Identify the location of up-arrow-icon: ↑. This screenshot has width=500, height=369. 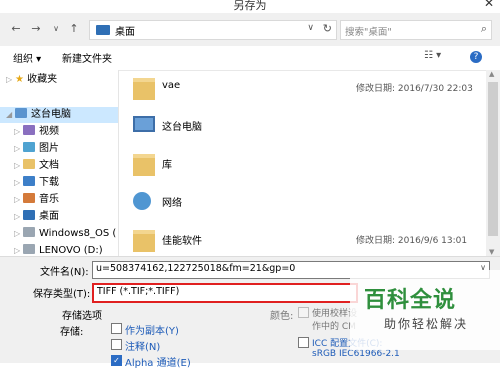
(74, 29).